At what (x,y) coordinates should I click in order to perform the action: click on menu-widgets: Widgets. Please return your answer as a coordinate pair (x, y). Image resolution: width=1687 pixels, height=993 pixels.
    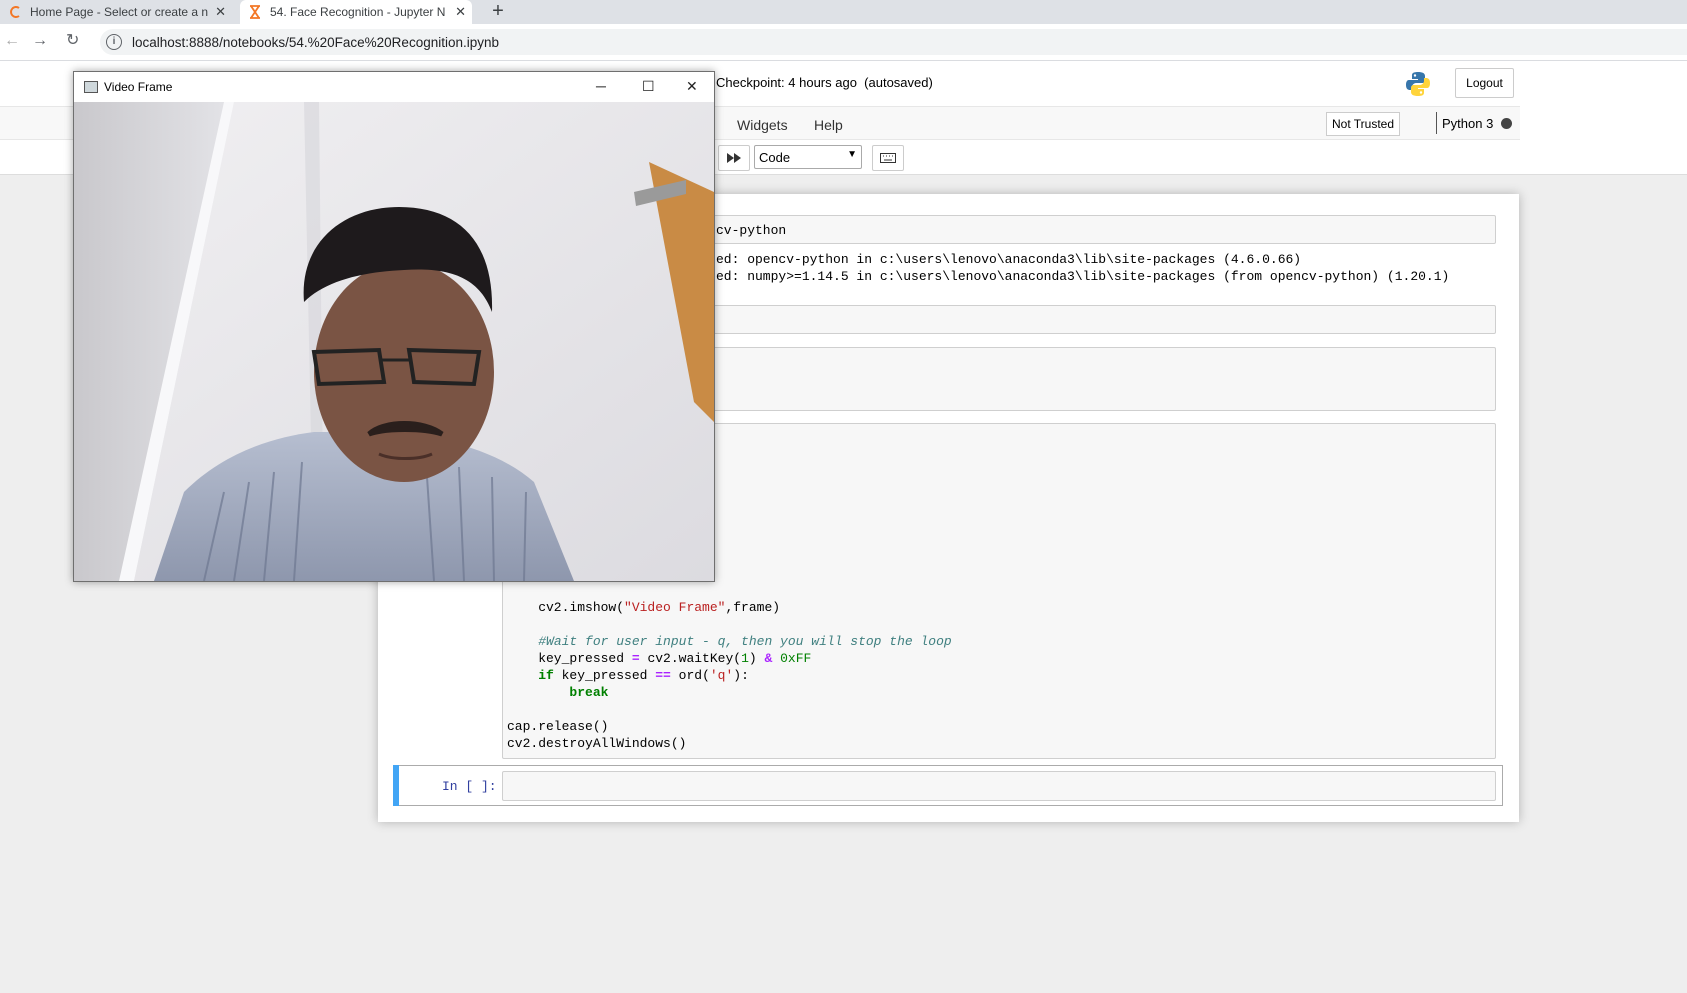
    Looking at the image, I should click on (762, 125).